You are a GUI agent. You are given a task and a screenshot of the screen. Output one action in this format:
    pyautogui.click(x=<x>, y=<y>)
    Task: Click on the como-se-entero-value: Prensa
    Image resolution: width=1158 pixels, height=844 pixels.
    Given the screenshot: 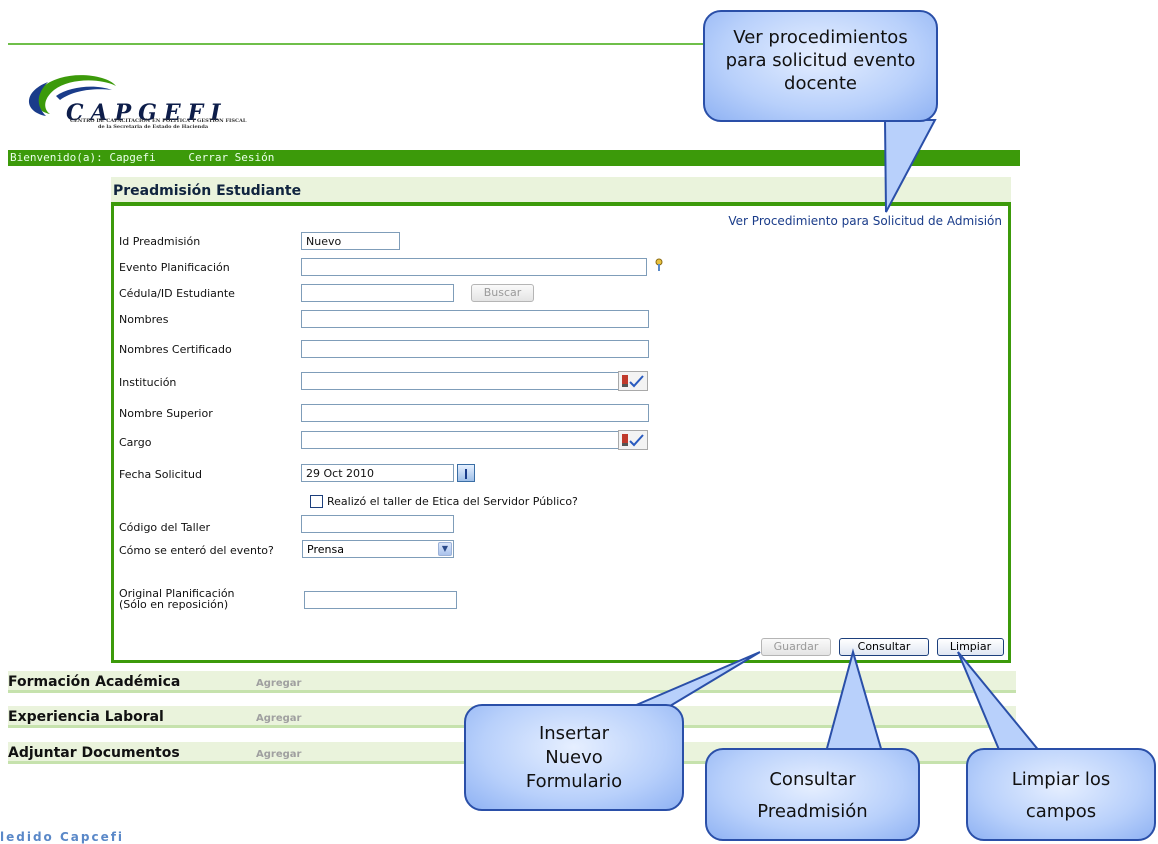 What is the action you would take?
    pyautogui.click(x=325, y=549)
    